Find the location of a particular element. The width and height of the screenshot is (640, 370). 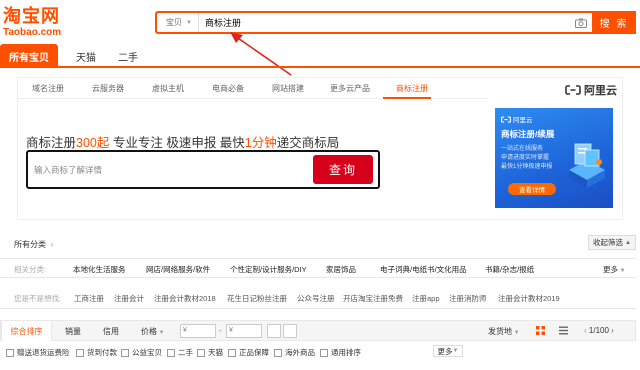

list-view-icon is located at coordinates (563, 331).